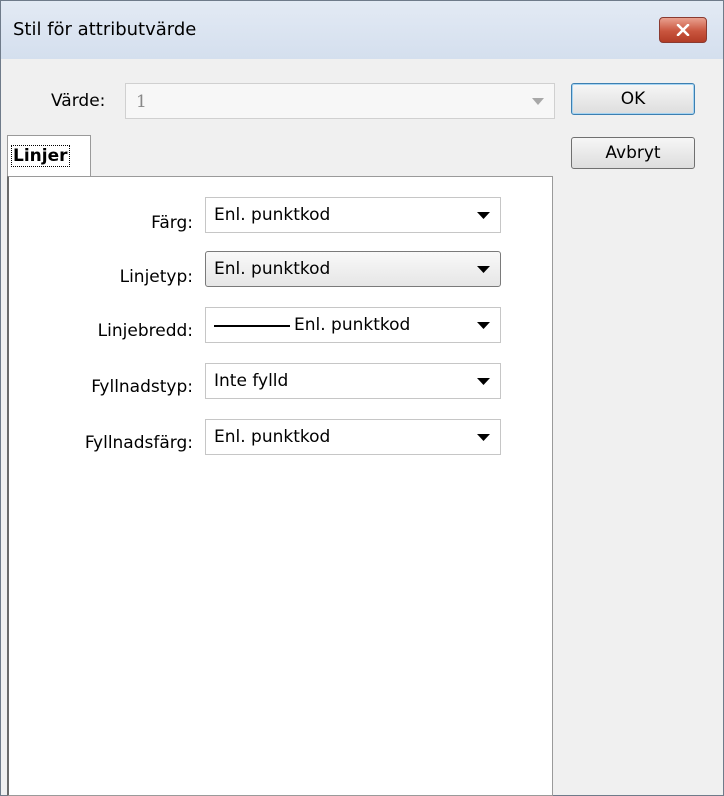 This screenshot has width=724, height=796. I want to click on linetype-value: Enl. punktkod, so click(272, 269).